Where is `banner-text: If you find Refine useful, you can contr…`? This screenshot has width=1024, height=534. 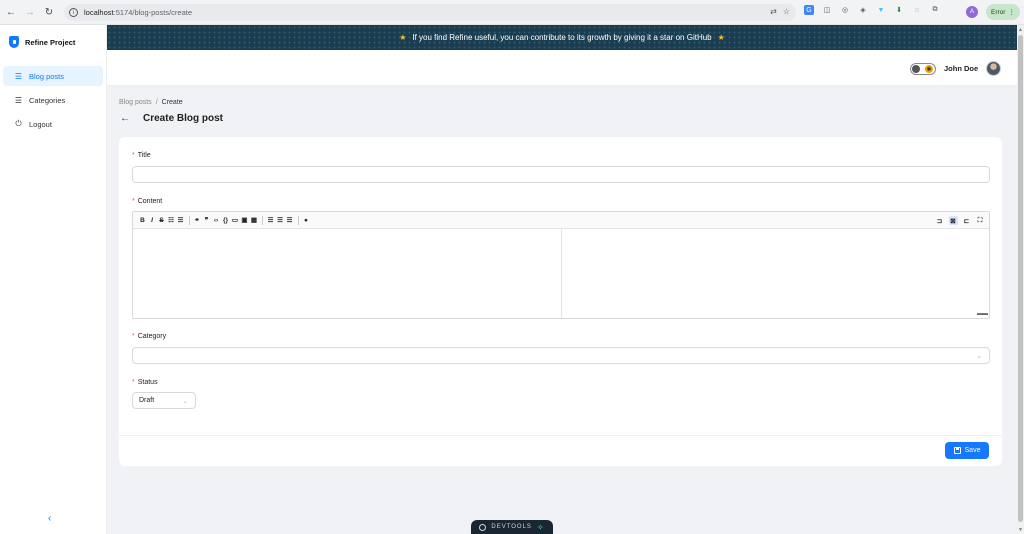 banner-text: If you find Refine useful, you can contr… is located at coordinates (562, 37).